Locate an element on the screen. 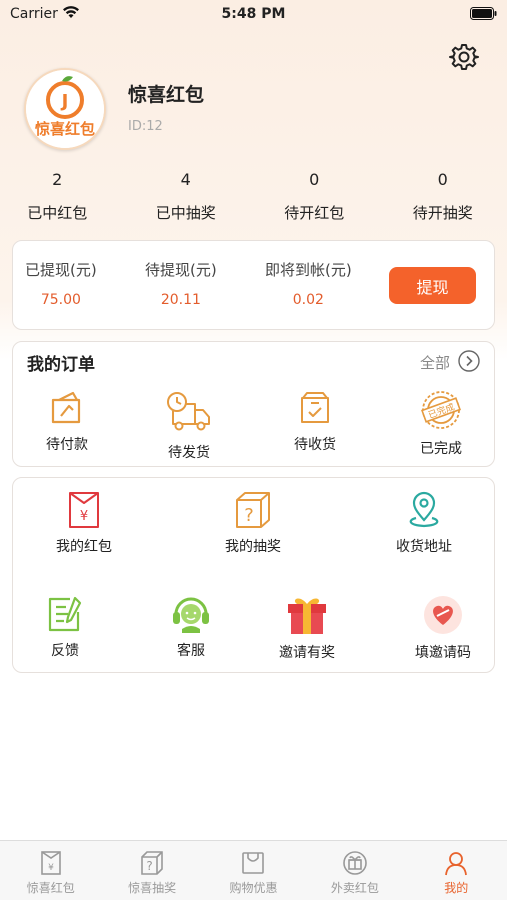  tab-shopping: 购物优惠 is located at coordinates (253, 870).